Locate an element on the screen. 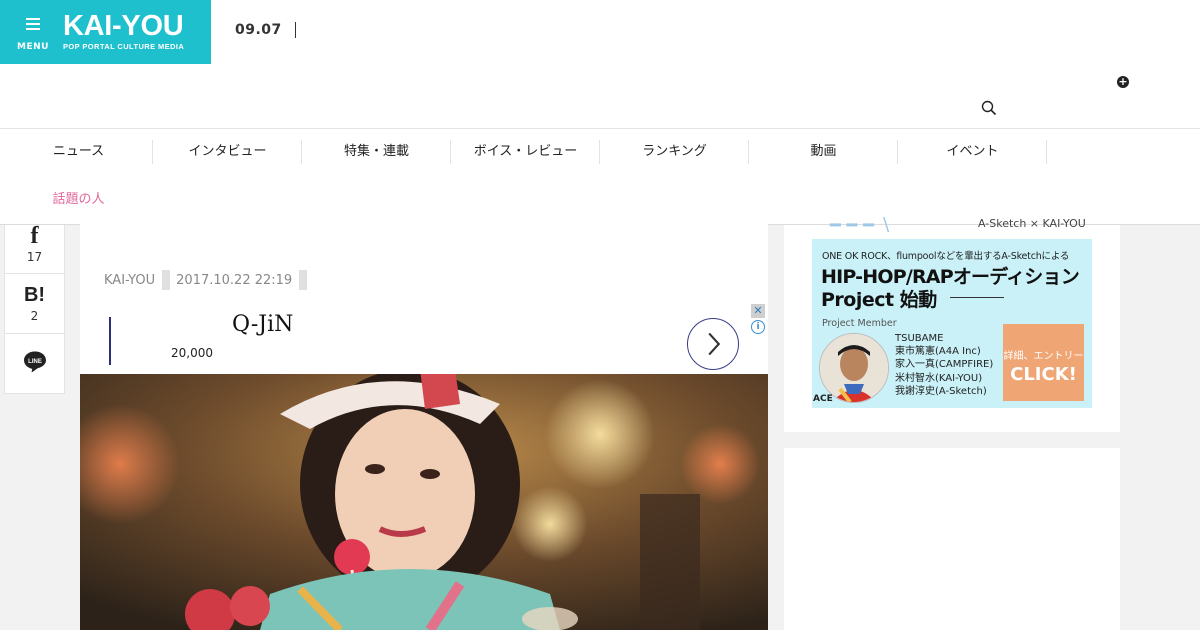 Image resolution: width=1200 pixels, height=630 pixels. nav-item-interview: インタビュー is located at coordinates (227, 152).